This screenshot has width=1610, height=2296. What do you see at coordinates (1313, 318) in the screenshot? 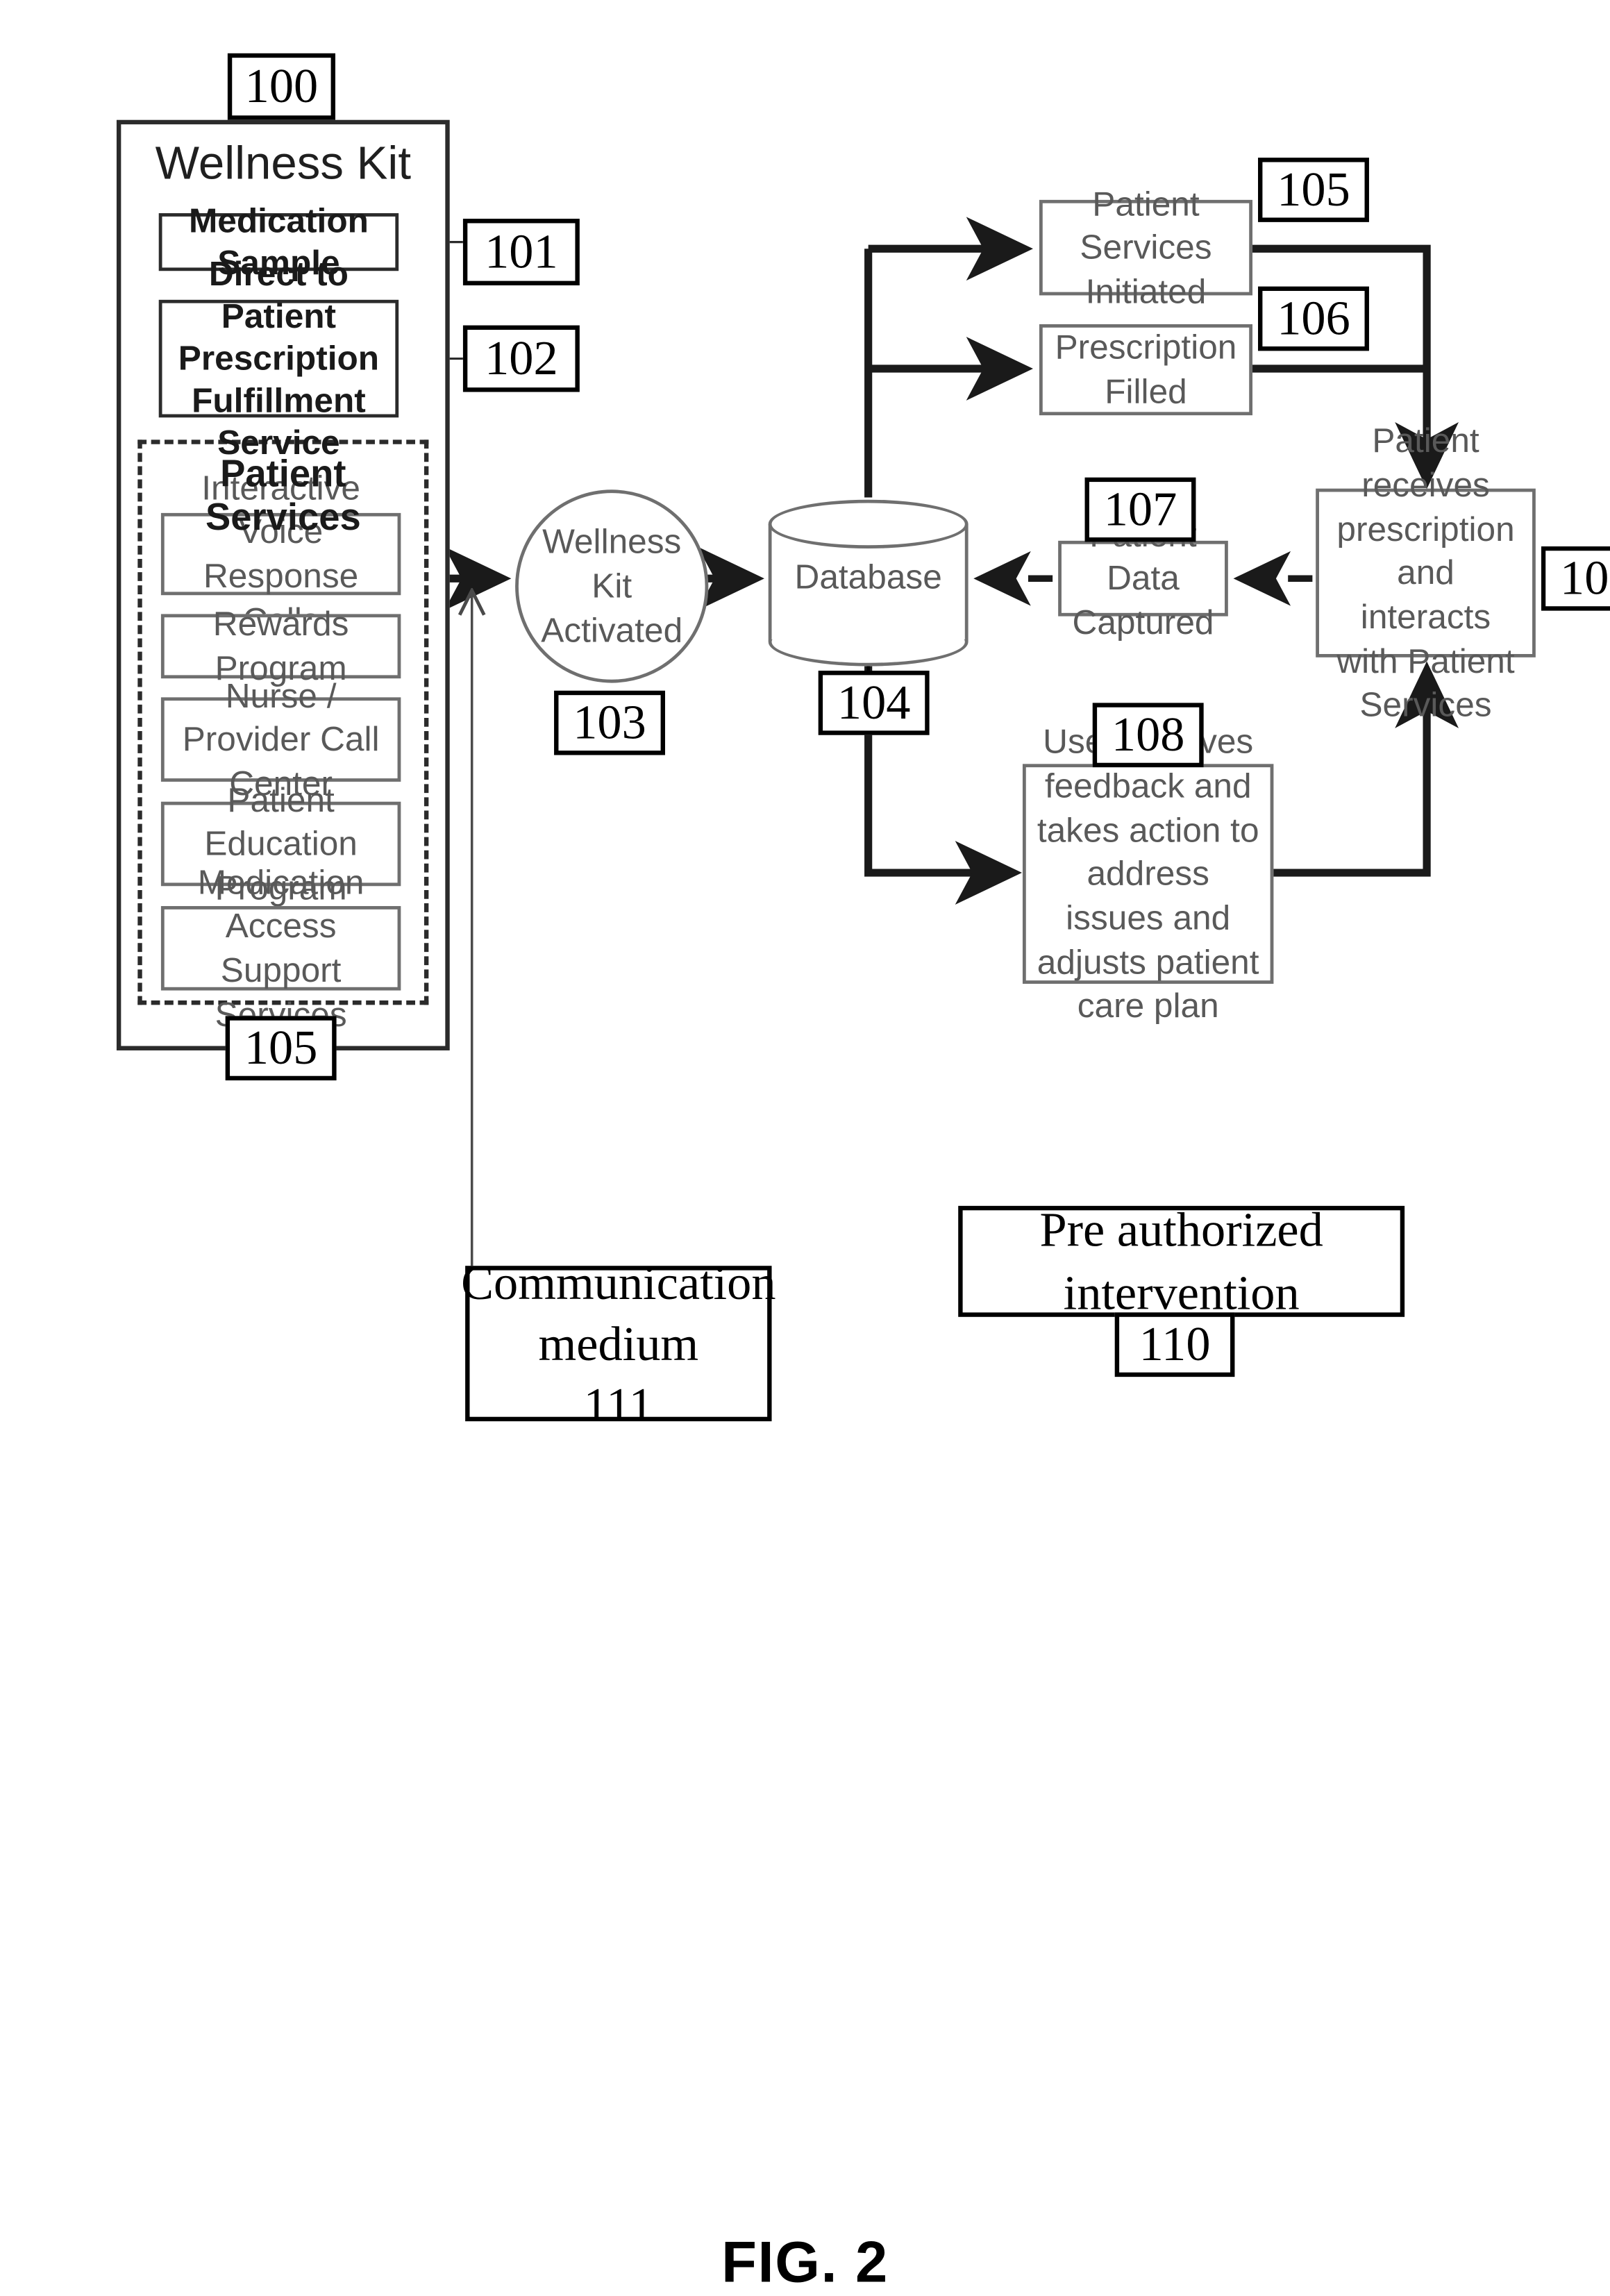
I see `ref-label-106: 106` at bounding box center [1313, 318].